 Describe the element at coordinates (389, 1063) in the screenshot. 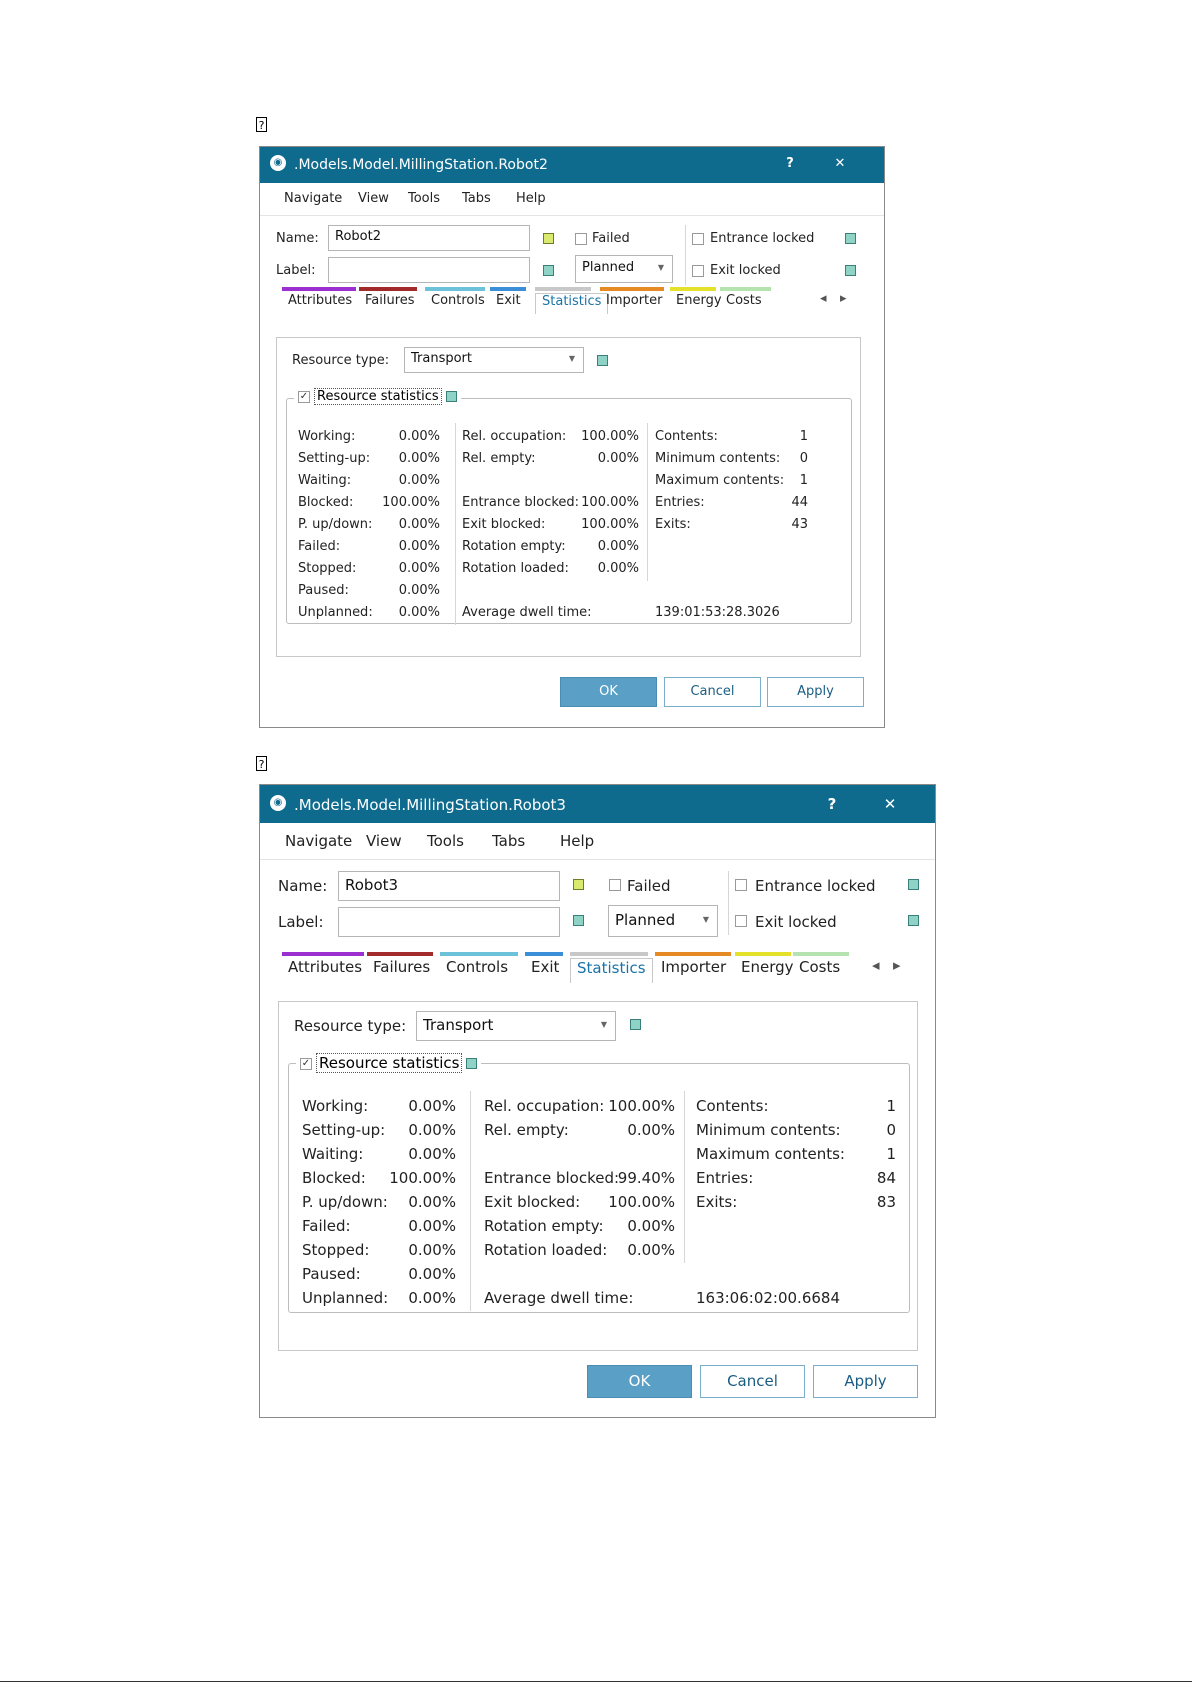

I see `resource-statistics-header: ✓ Resource statistics` at that location.